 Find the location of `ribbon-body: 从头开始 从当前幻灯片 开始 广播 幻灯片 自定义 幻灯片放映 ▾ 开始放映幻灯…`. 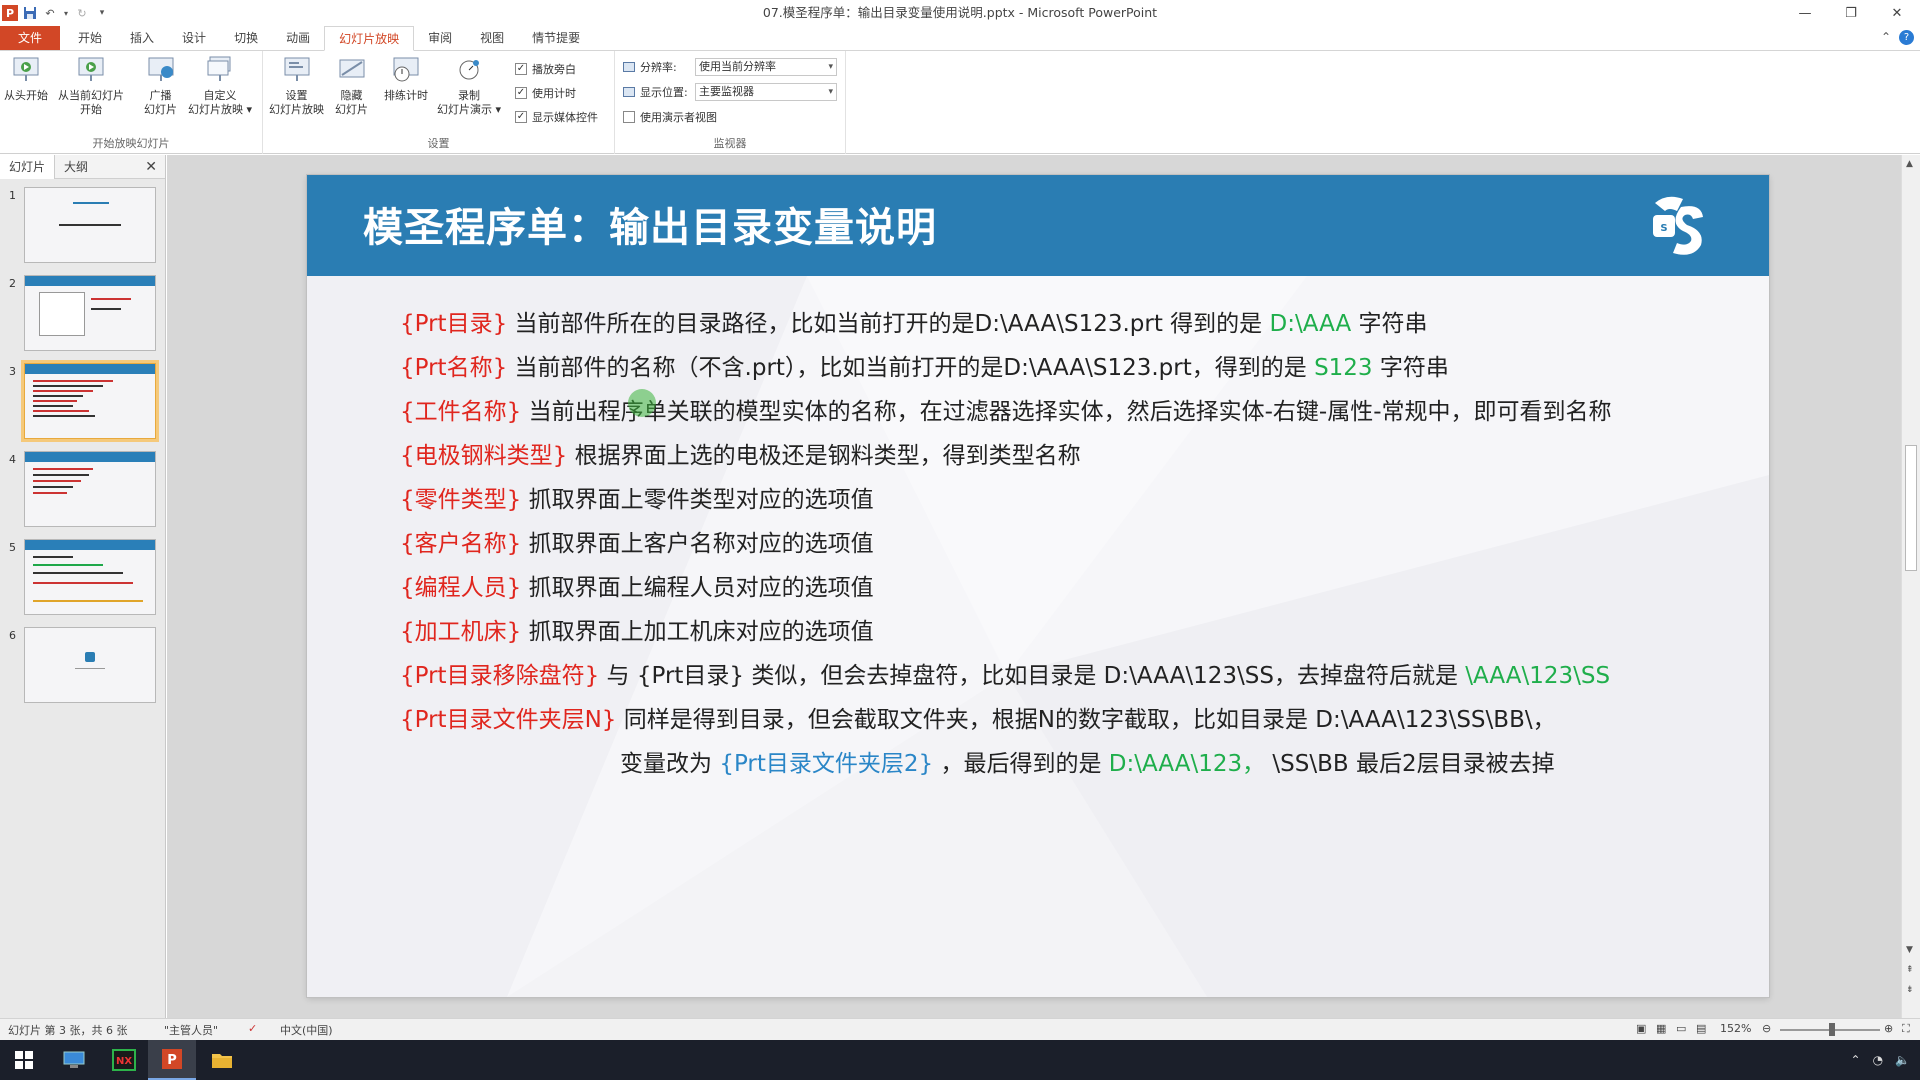

ribbon-body: 从头开始 从当前幻灯片 开始 广播 幻灯片 自定义 幻灯片放映 ▾ 开始放映幻灯… is located at coordinates (960, 102).